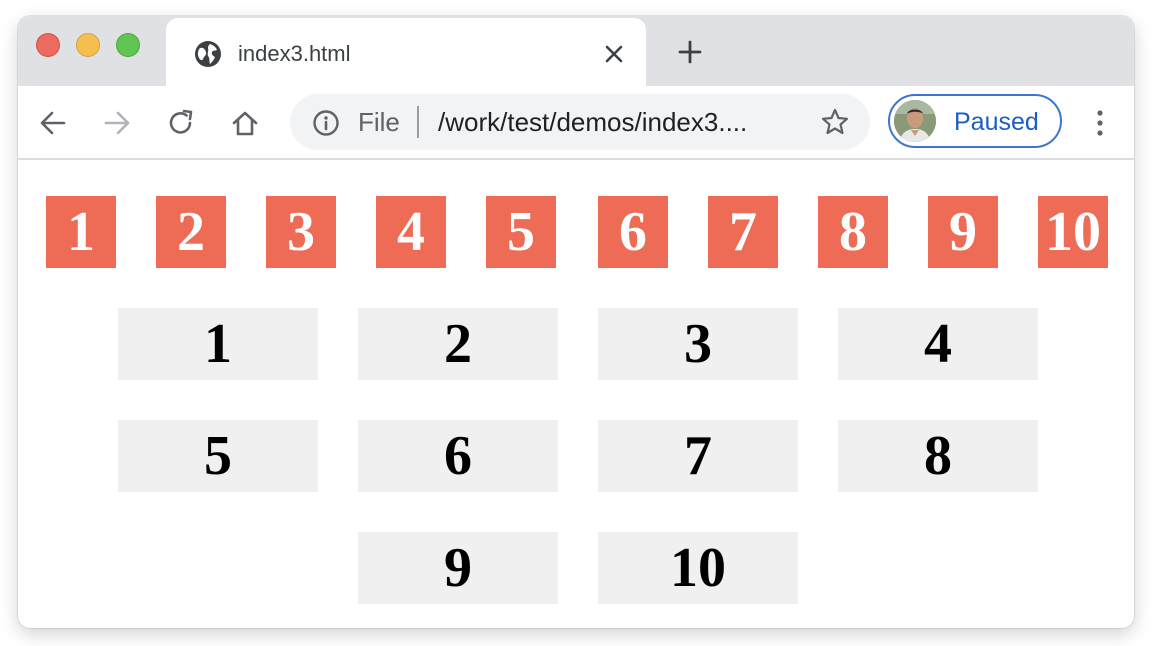 The image size is (1152, 646). I want to click on grid-item: 4, so click(938, 344).